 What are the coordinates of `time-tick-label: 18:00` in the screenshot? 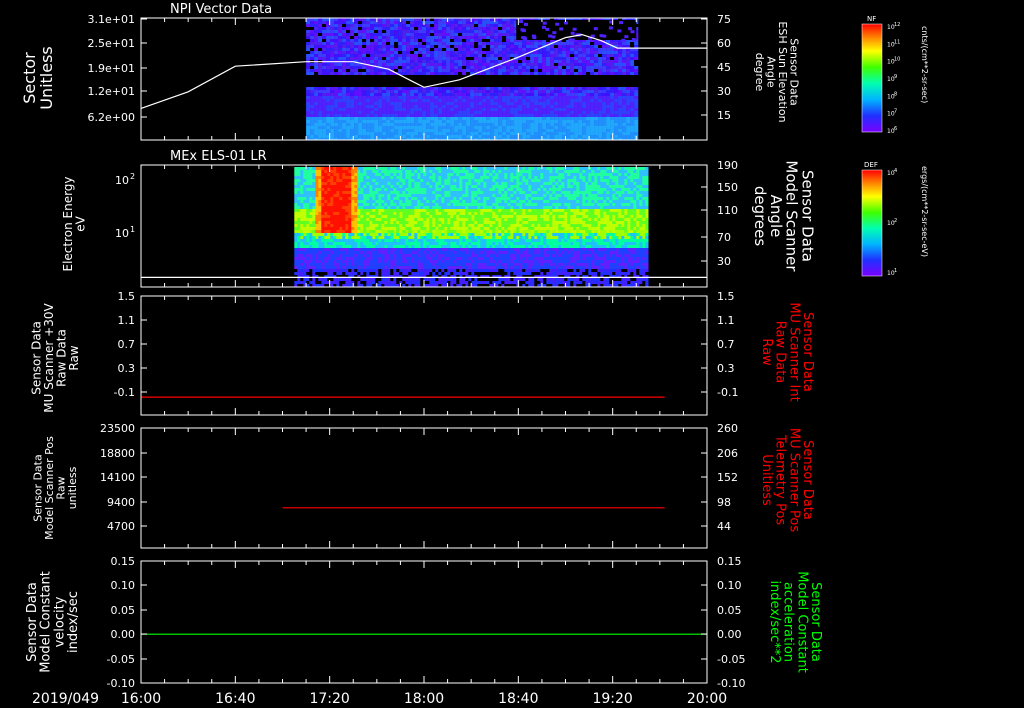 It's located at (424, 699).